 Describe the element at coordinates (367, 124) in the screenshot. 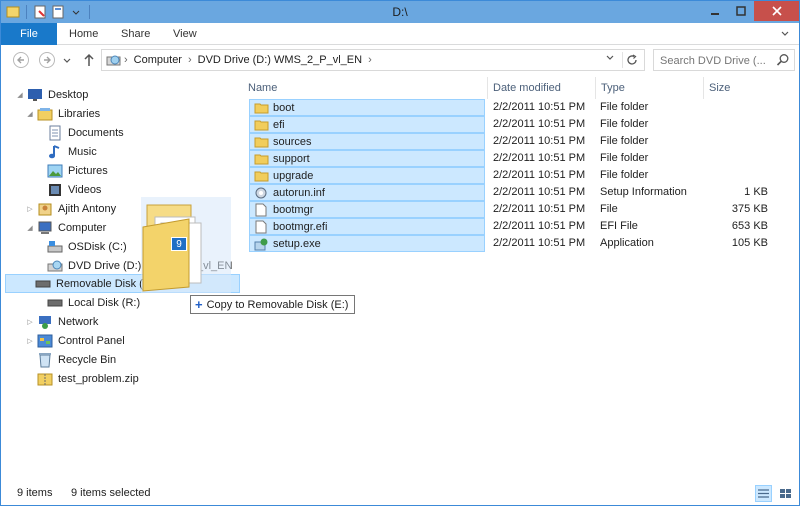

I see `file-name-cell: efi` at that location.